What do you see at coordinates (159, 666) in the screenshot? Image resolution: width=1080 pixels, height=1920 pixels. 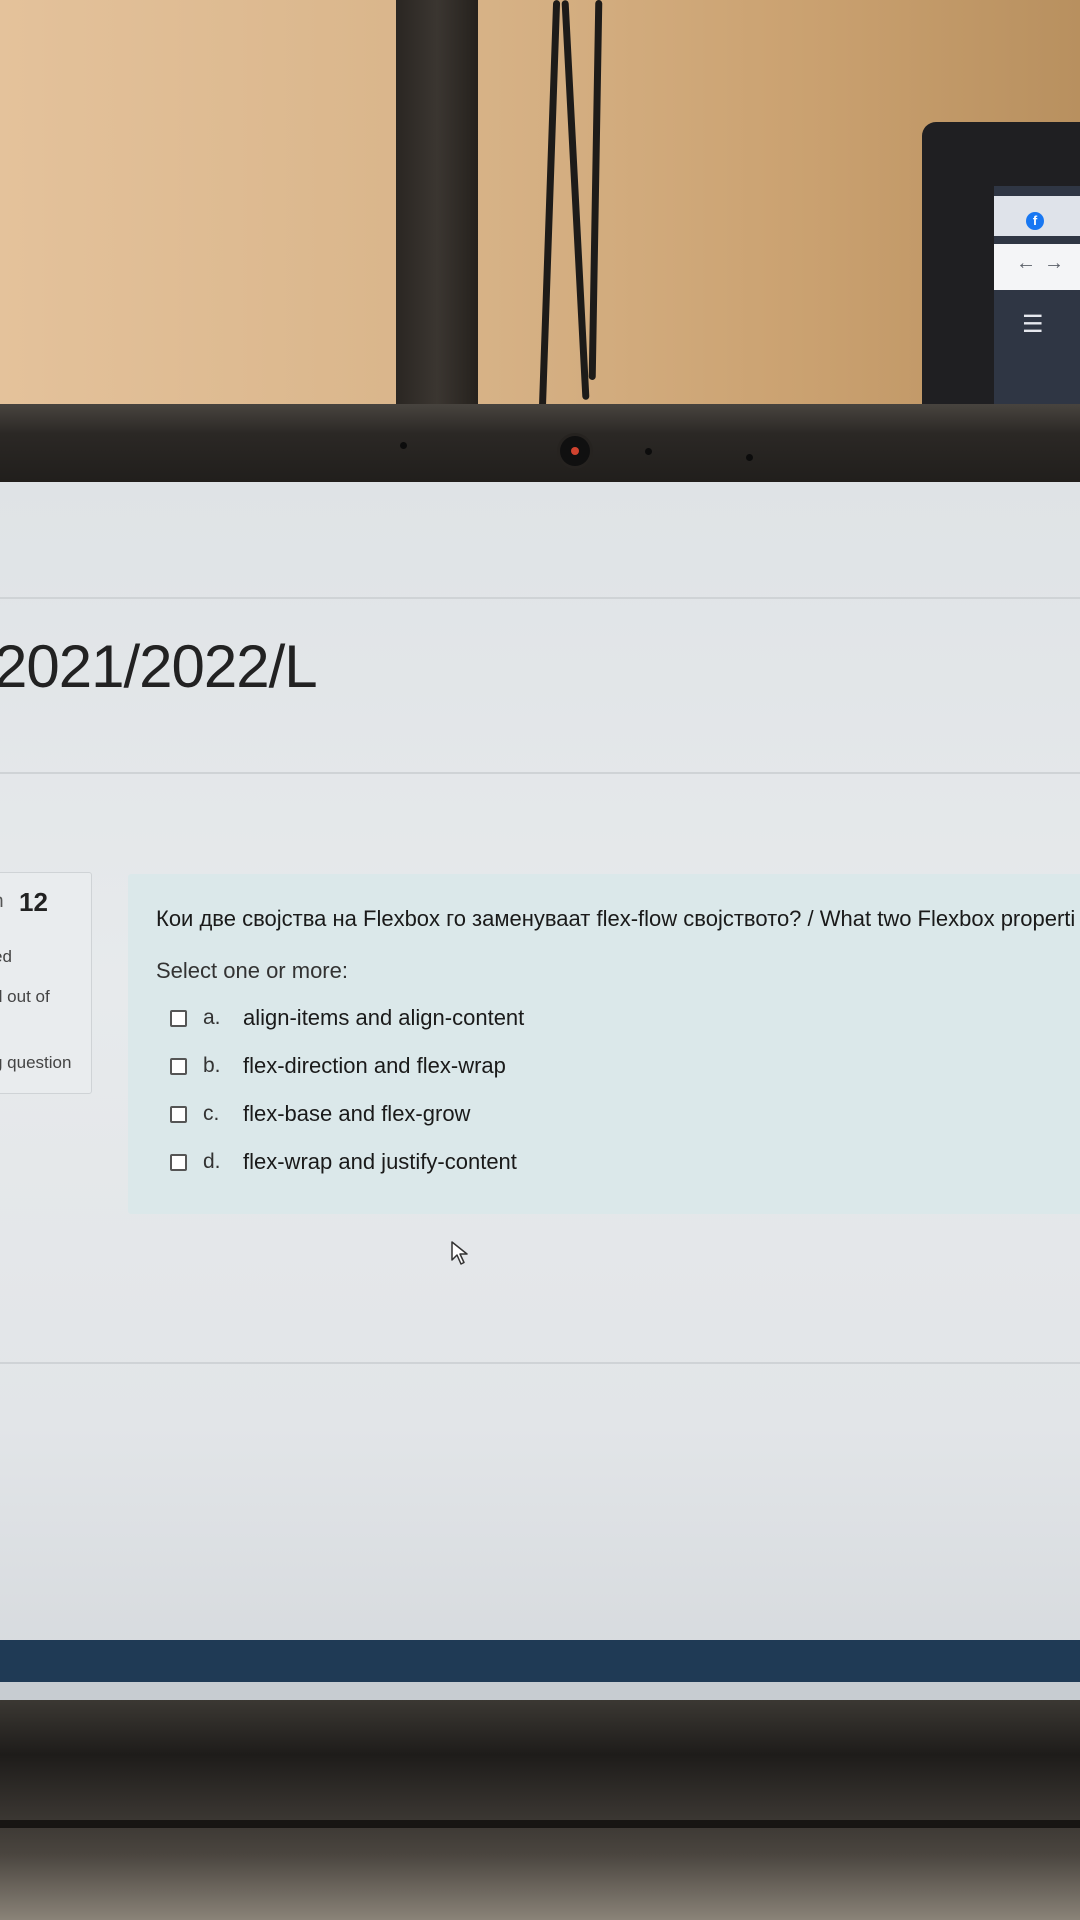 I see `page-title: 2021/2022/L` at bounding box center [159, 666].